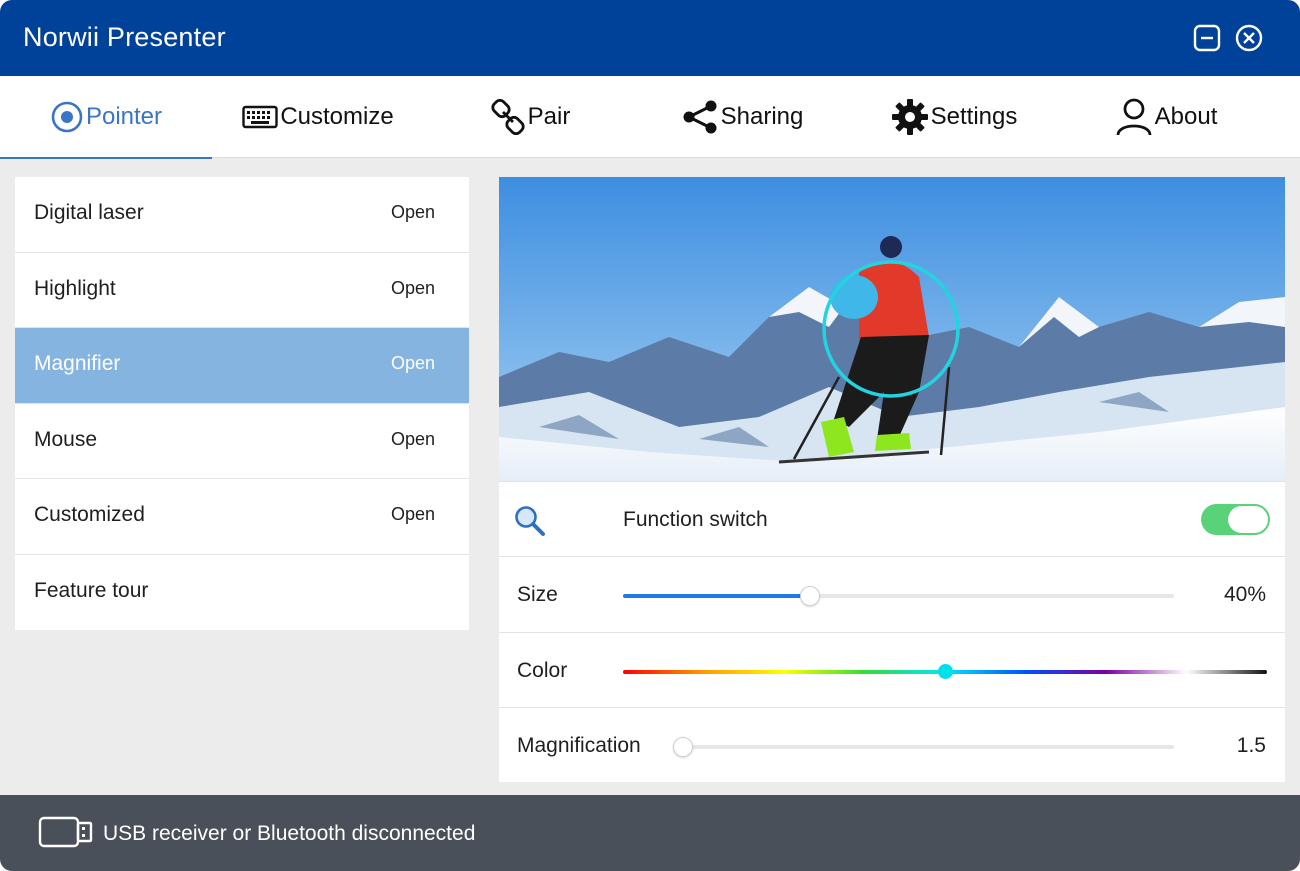 This screenshot has height=871, width=1300. I want to click on close-button, so click(1249, 38).